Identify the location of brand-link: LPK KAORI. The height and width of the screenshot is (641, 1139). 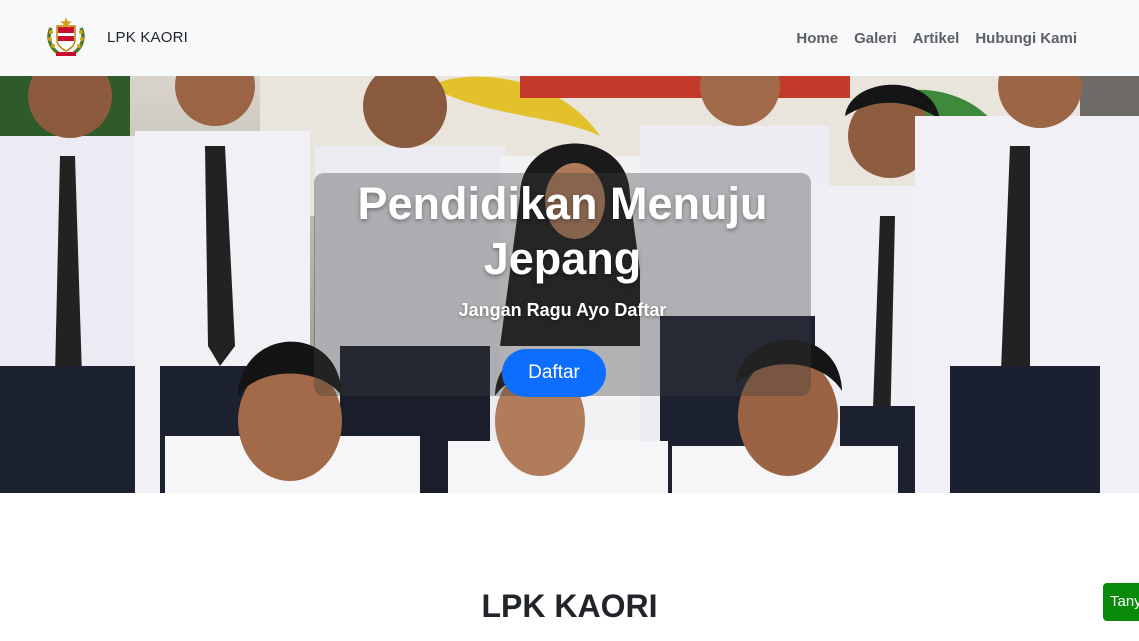
(116, 37).